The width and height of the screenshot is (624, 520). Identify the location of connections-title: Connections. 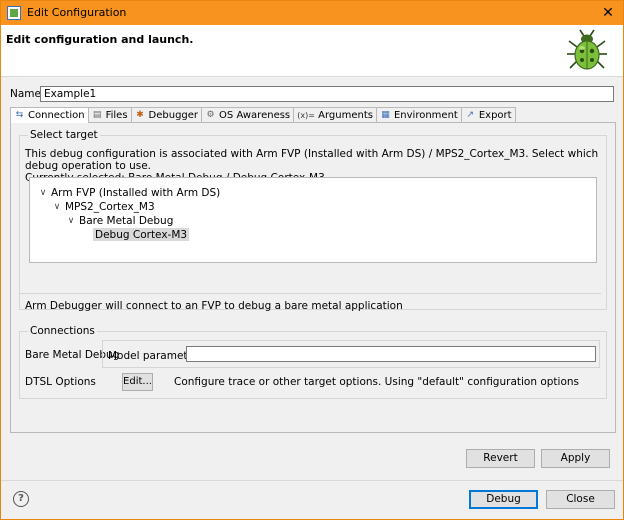
(62, 331).